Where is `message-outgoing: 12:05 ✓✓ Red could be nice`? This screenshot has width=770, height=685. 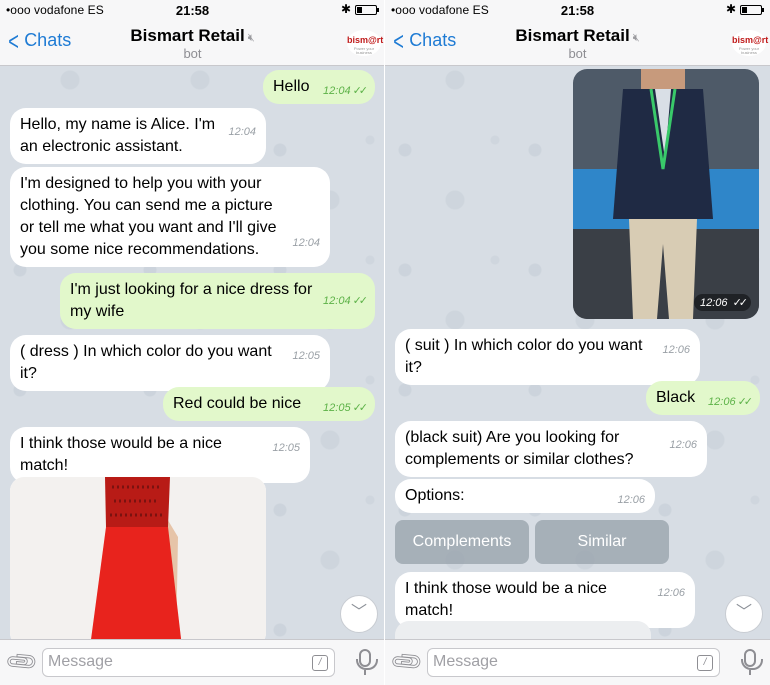
message-outgoing: 12:05 ✓✓ Red could be nice is located at coordinates (269, 404).